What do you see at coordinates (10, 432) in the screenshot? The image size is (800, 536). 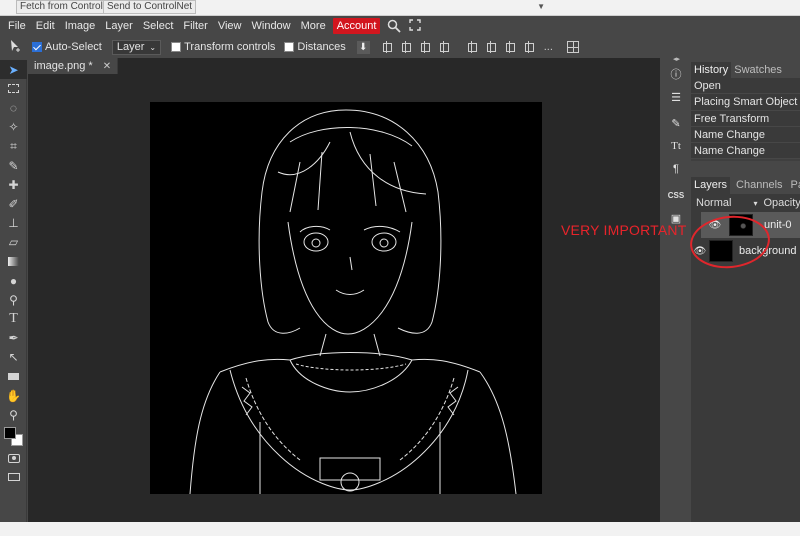 I see `foreground-color` at bounding box center [10, 432].